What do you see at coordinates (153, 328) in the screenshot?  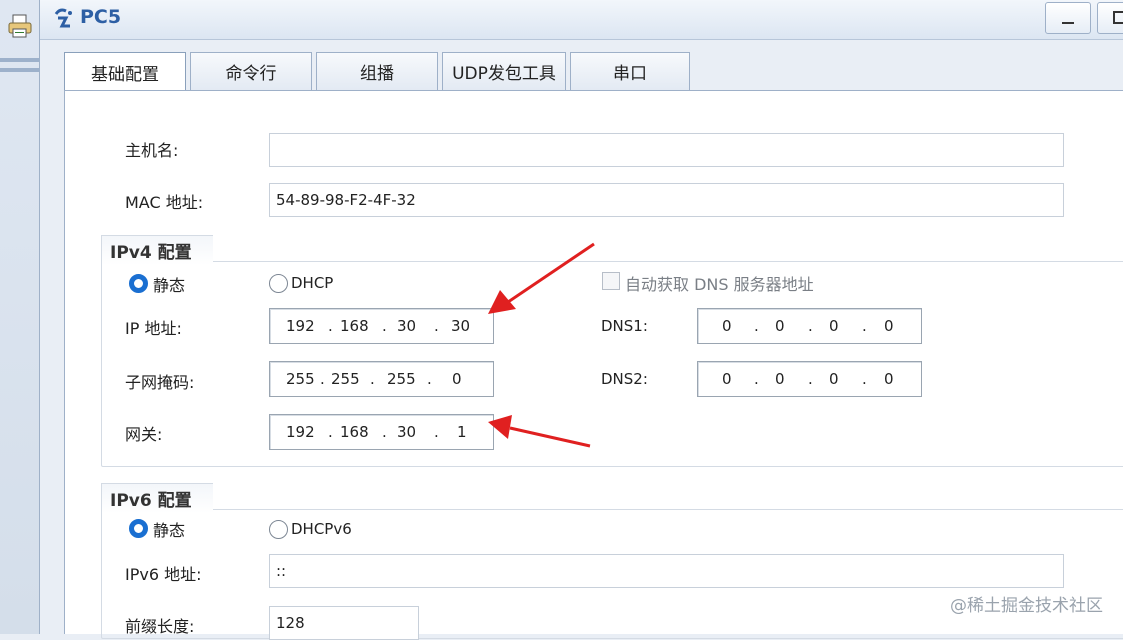 I see `ip-address-label: IP 地址:` at bounding box center [153, 328].